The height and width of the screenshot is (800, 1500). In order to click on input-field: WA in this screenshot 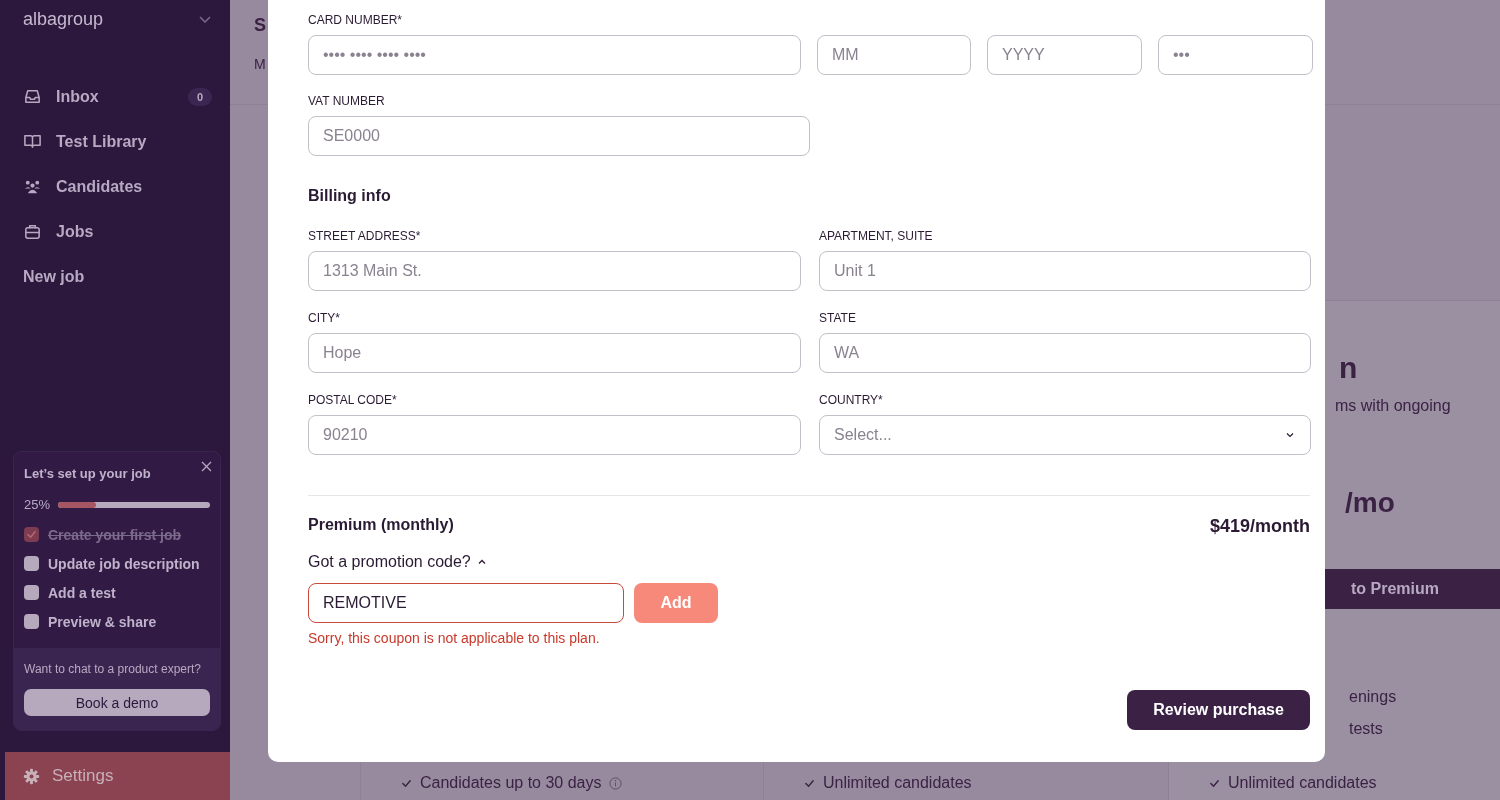, I will do `click(1065, 353)`.